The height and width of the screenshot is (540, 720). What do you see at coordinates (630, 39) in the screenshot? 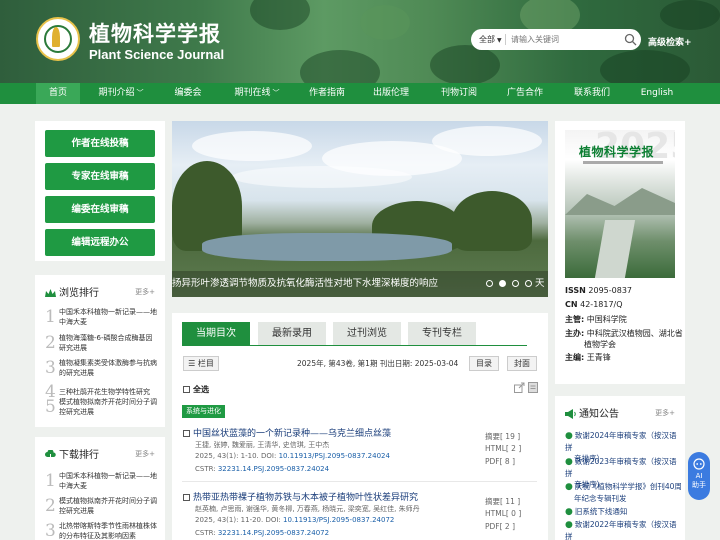
I see `search-icon` at bounding box center [630, 39].